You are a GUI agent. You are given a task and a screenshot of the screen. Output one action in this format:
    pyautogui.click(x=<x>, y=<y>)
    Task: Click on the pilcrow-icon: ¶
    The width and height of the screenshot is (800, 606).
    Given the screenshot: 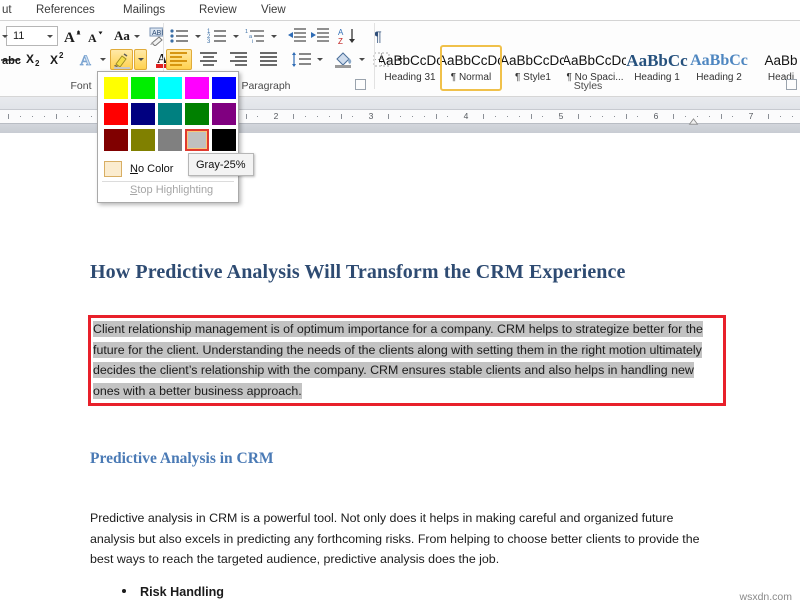 What is the action you would take?
    pyautogui.click(x=378, y=36)
    